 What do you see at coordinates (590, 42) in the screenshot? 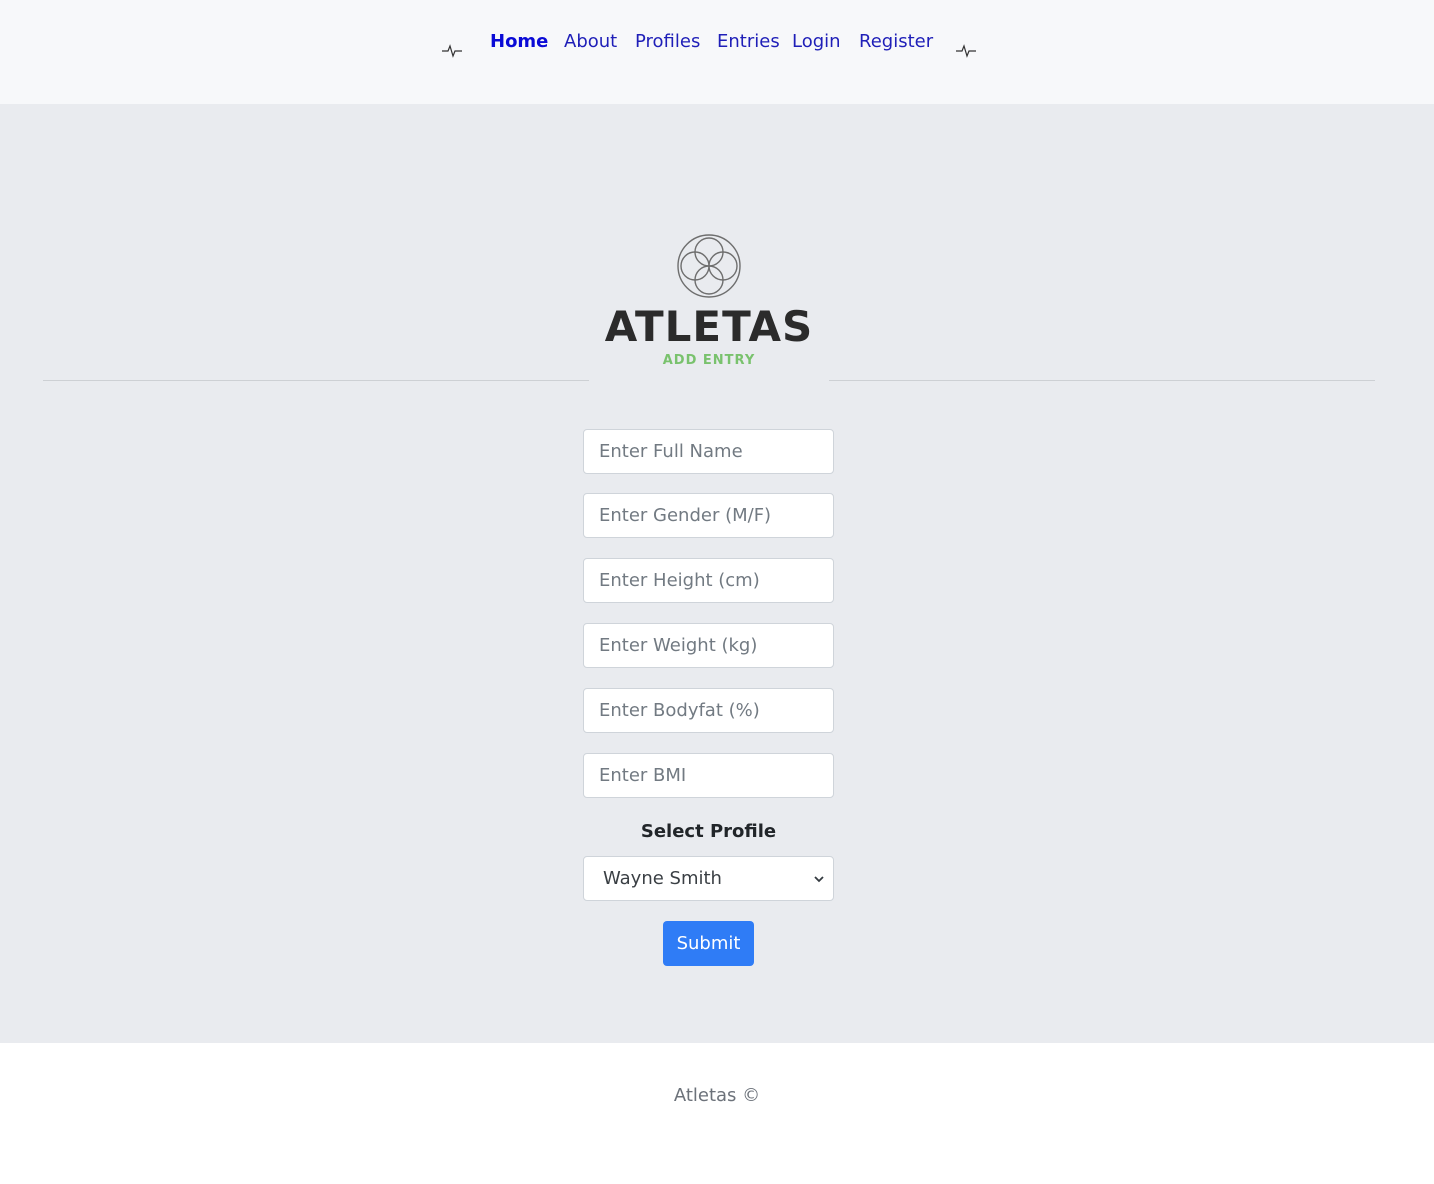
I see `nav-about-link: About` at bounding box center [590, 42].